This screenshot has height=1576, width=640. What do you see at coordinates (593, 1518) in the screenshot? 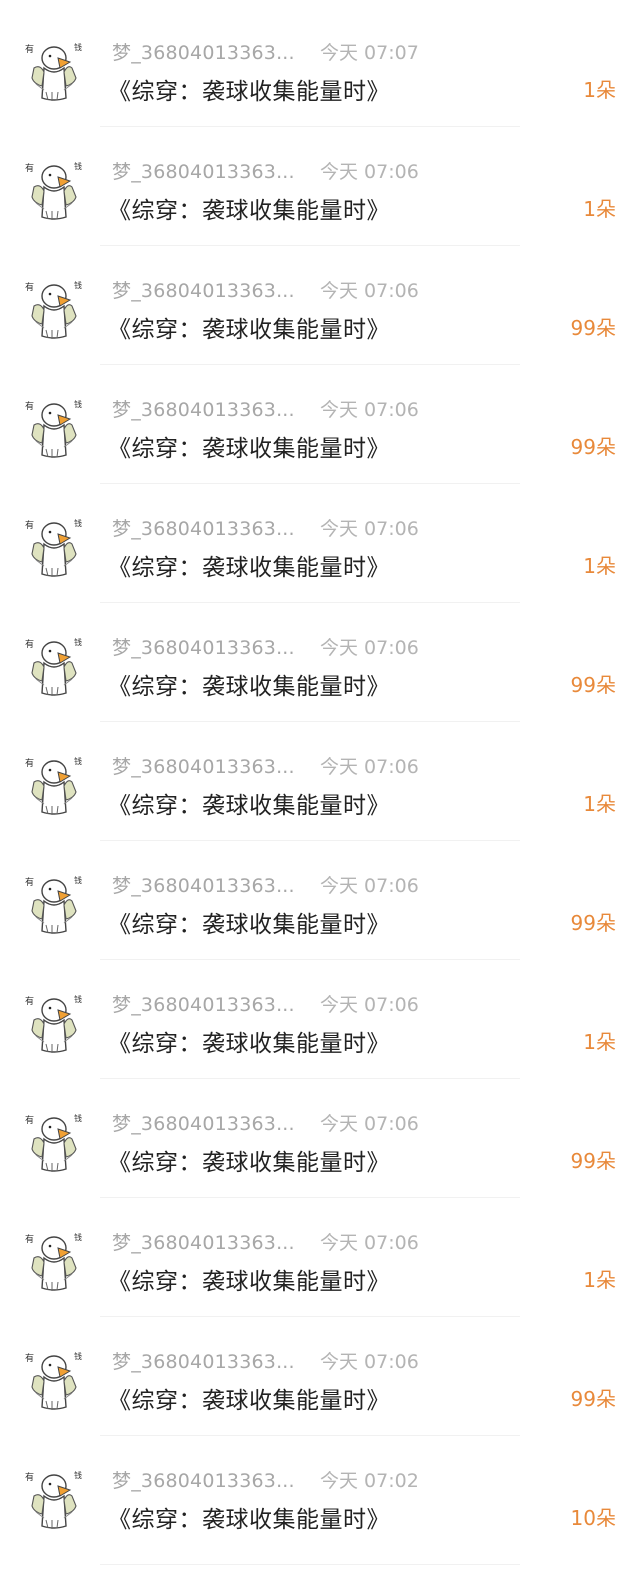
I see `gift-count: 10朵` at bounding box center [593, 1518].